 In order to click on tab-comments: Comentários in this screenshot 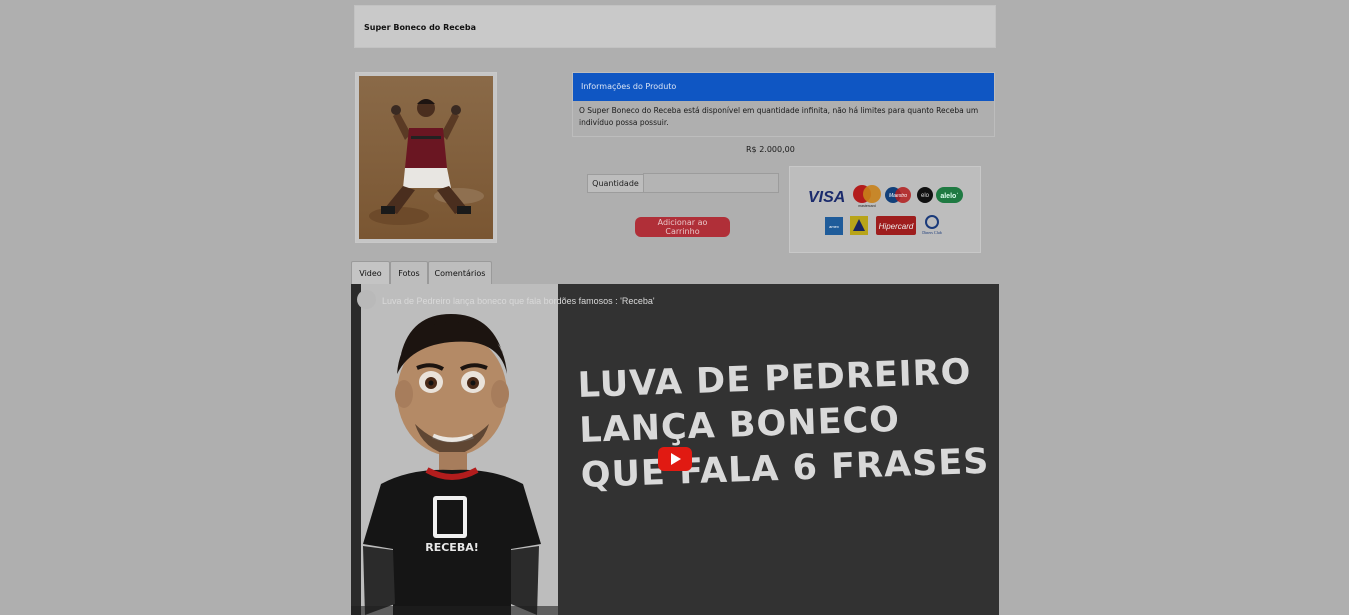, I will do `click(460, 272)`.